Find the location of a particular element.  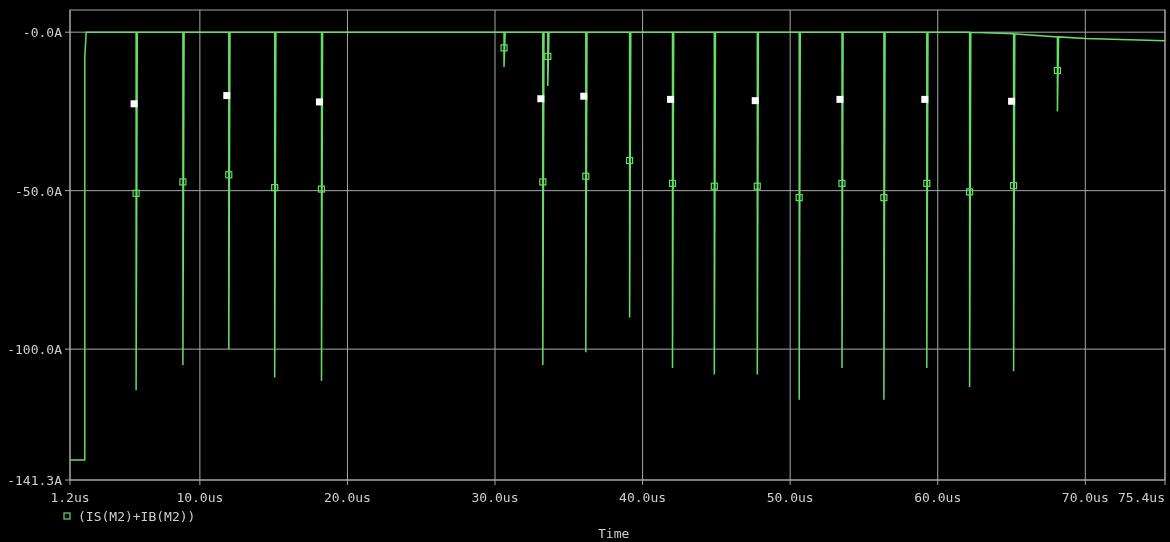

y-axis-tick-label: -50.0A is located at coordinates (38, 191).